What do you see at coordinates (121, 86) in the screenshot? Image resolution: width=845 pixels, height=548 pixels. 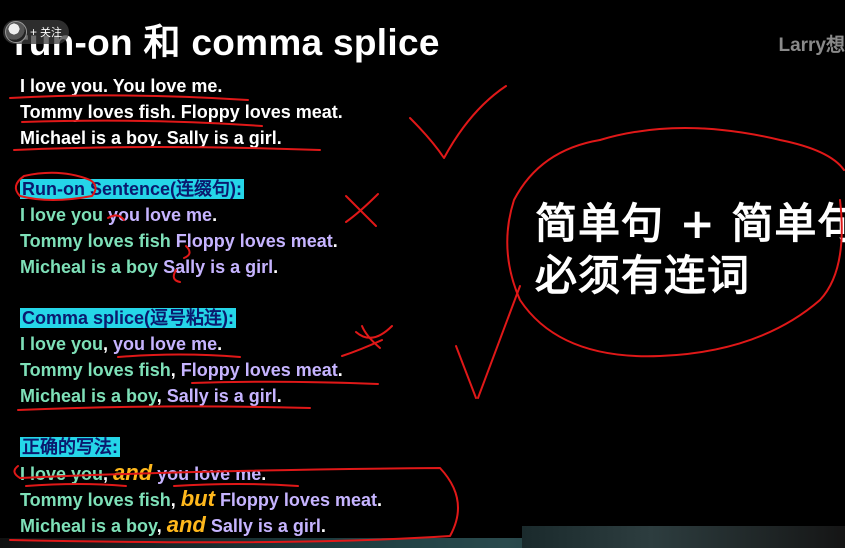 I see `example-line: I love you. You love me.` at bounding box center [121, 86].